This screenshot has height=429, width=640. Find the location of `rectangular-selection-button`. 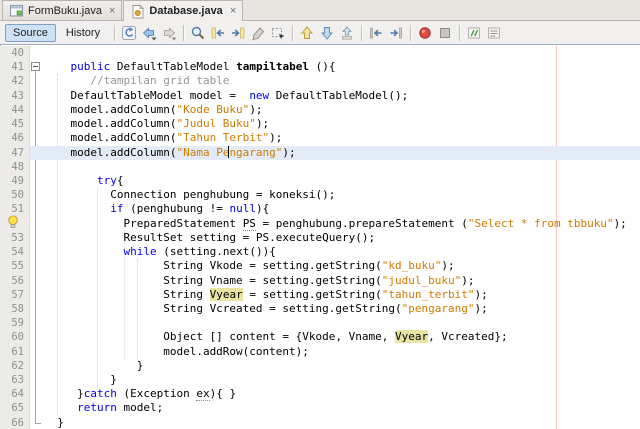

rectangular-selection-button is located at coordinates (278, 33).